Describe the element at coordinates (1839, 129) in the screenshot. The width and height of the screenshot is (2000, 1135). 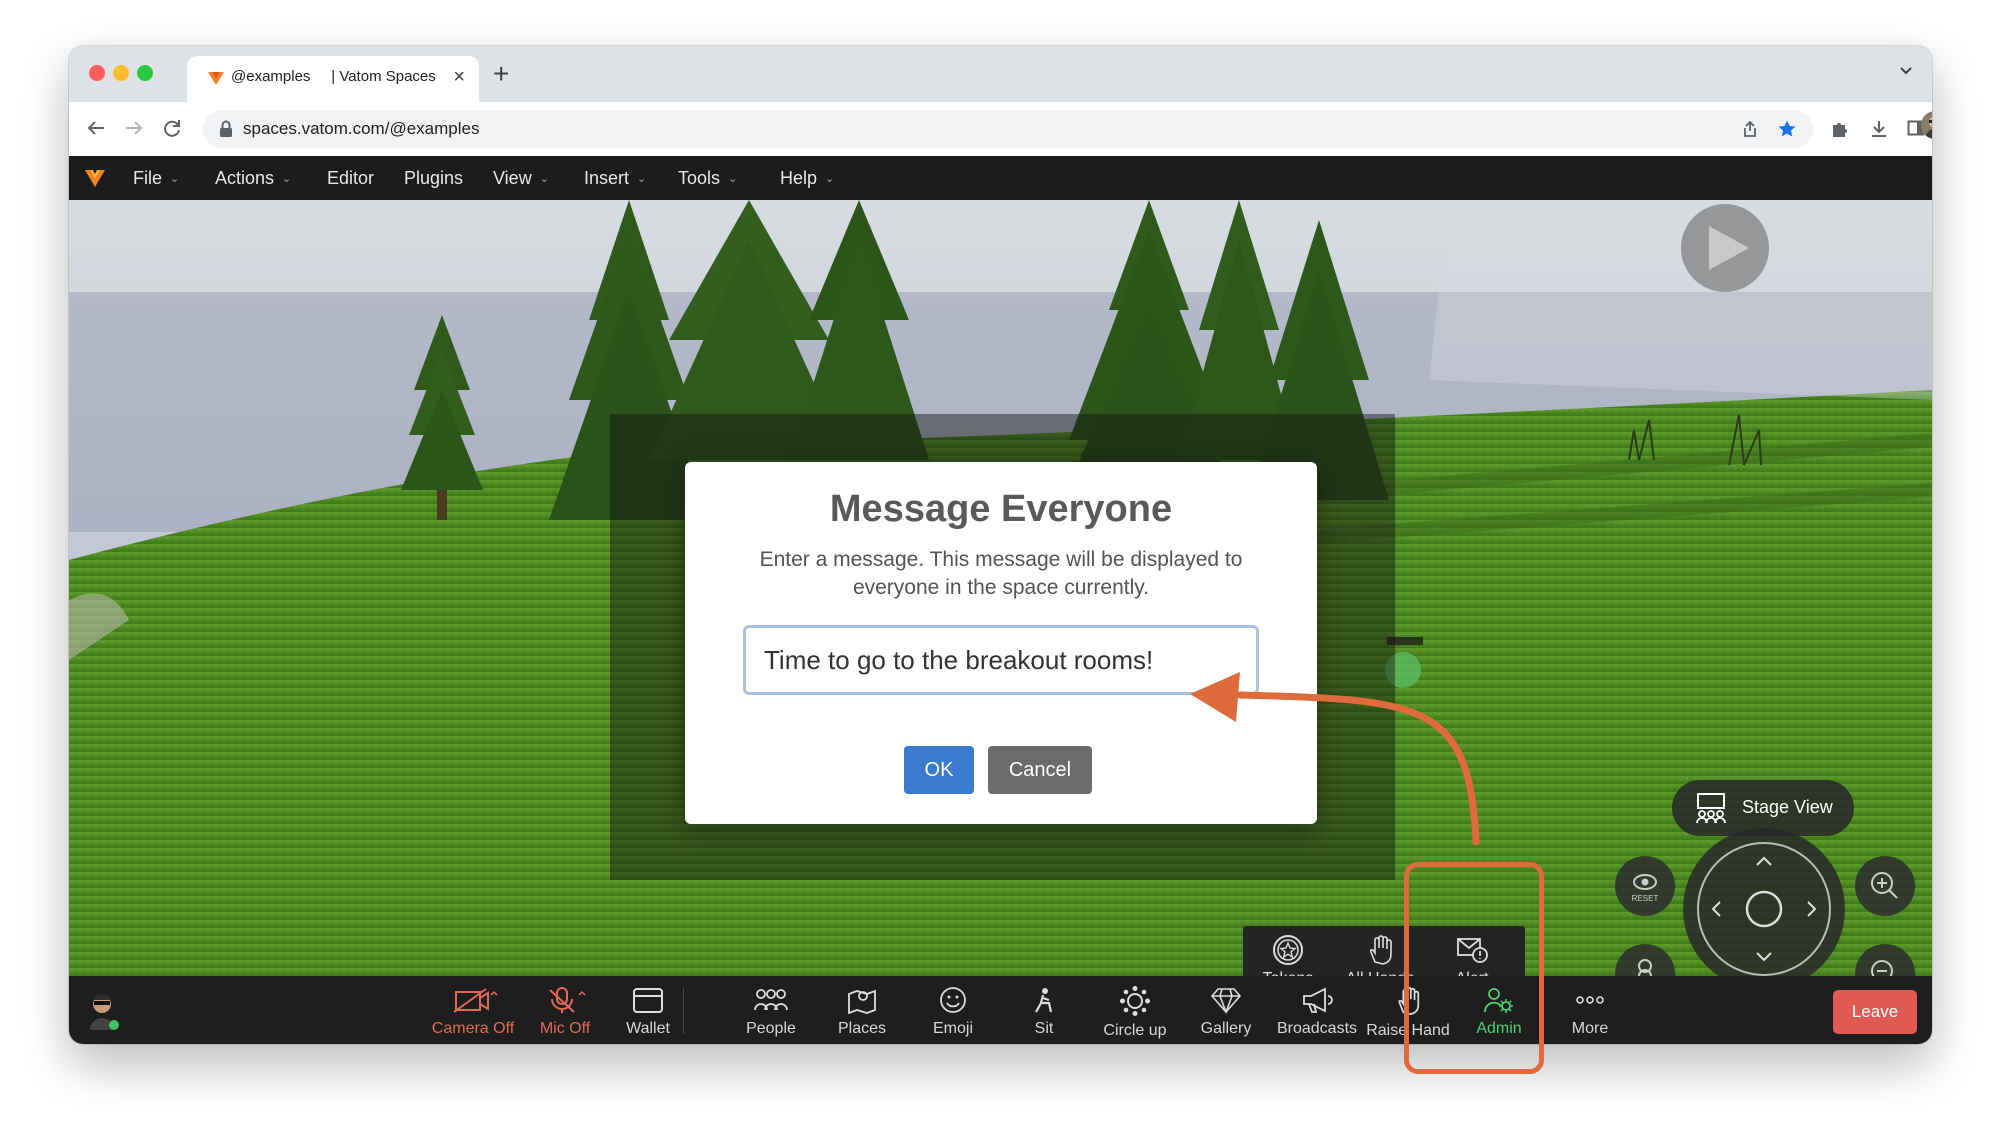
I see `extensions-puzzle-icon` at that location.